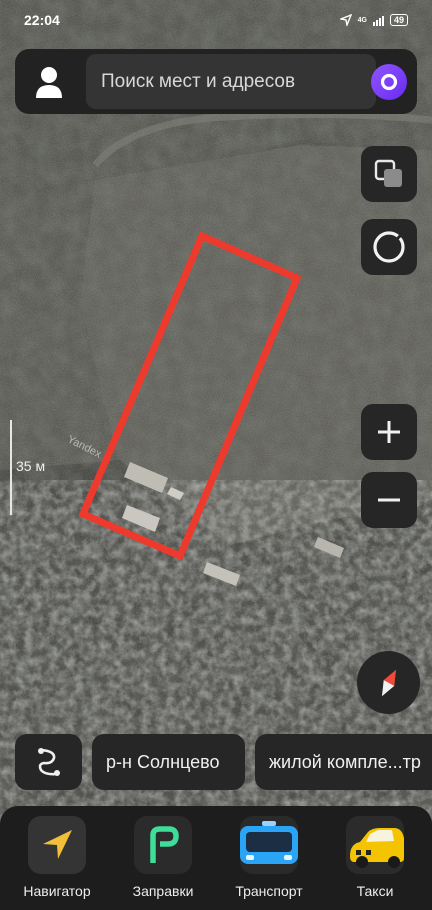 The width and height of the screenshot is (432, 910). I want to click on taxi-icon, so click(377, 848).